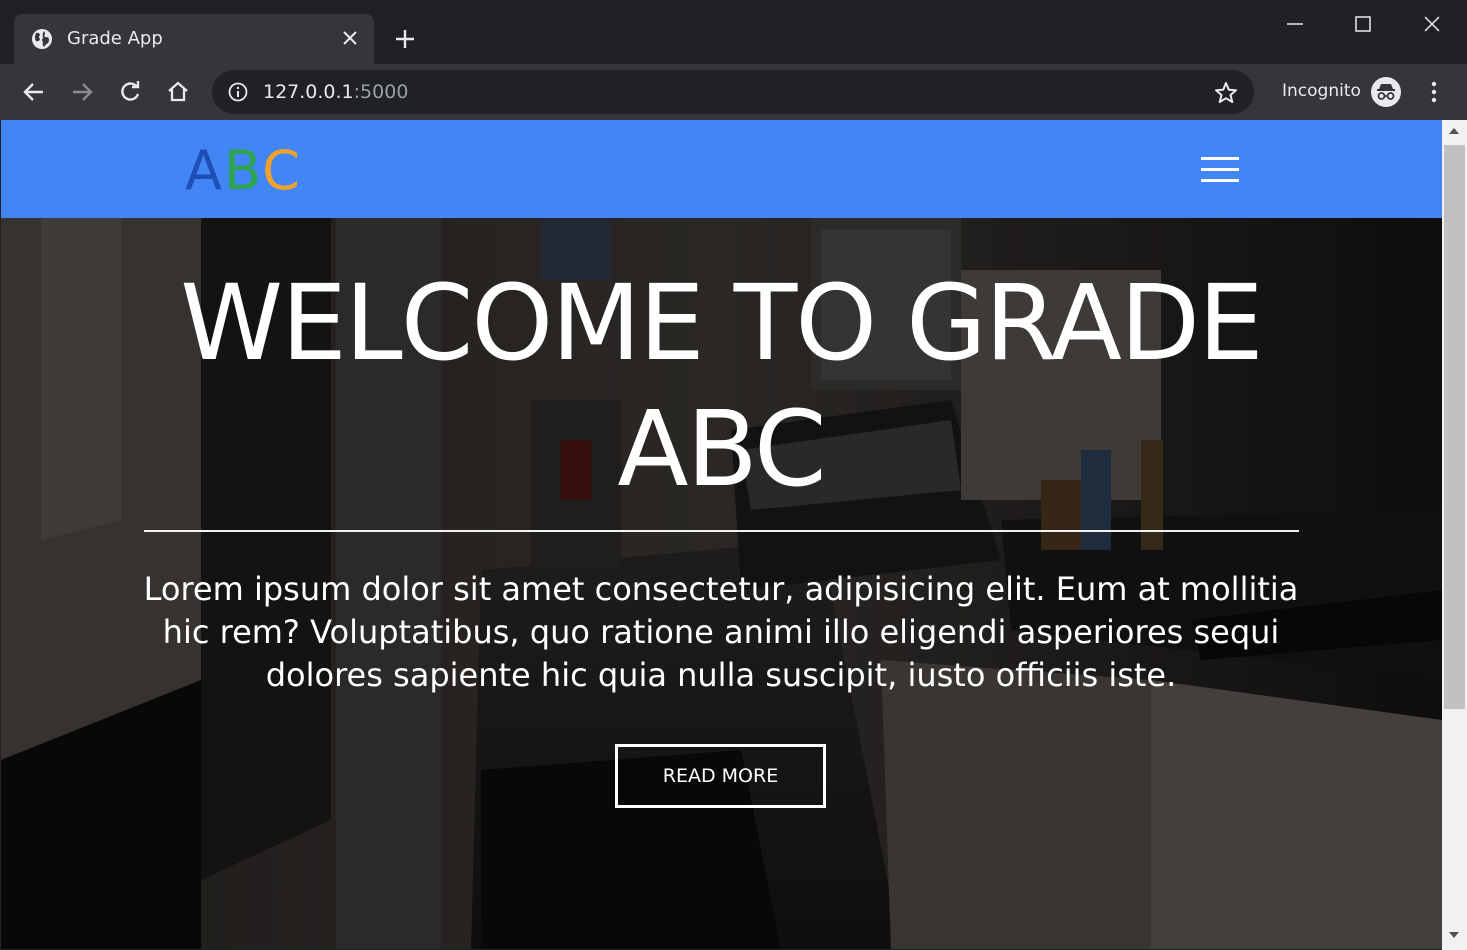 This screenshot has height=950, width=1467. I want to click on info-icon, so click(238, 92).